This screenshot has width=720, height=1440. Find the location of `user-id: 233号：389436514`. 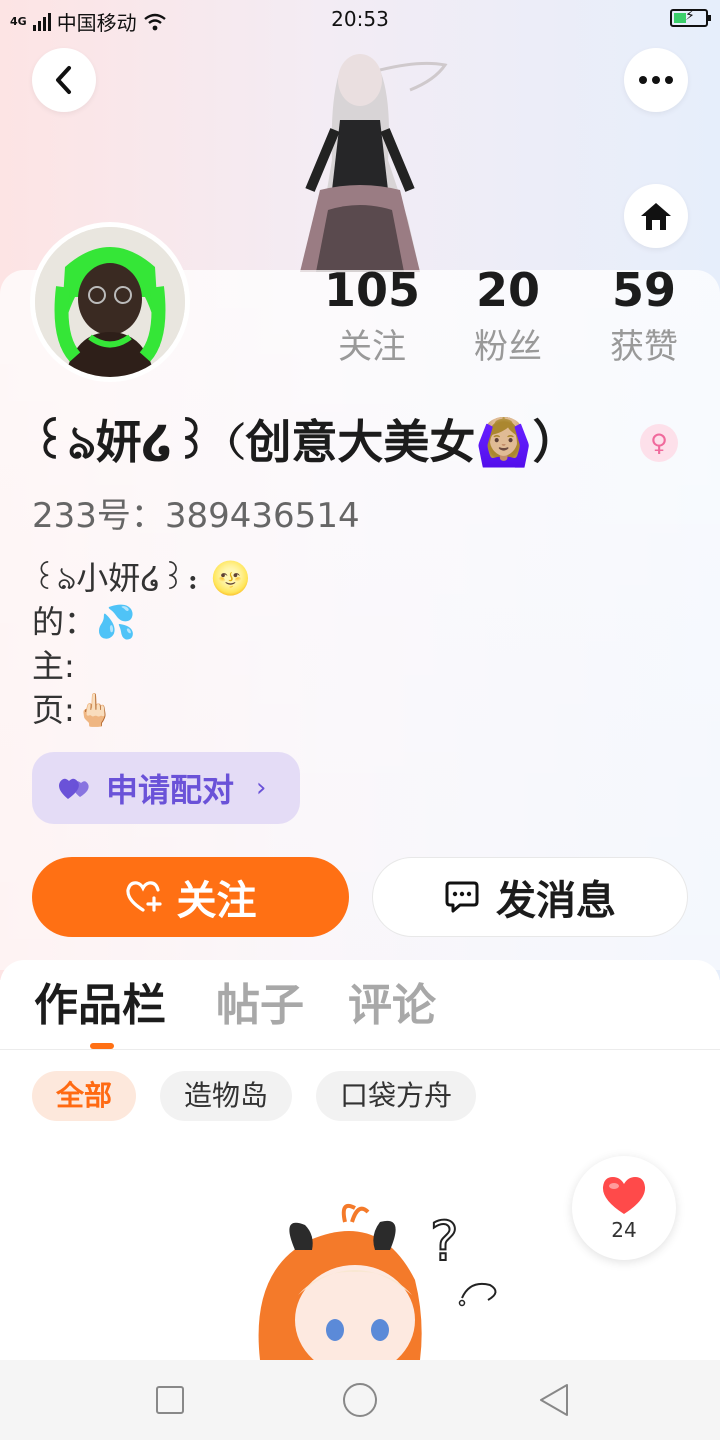

user-id: 233号：389436514 is located at coordinates (196, 516).